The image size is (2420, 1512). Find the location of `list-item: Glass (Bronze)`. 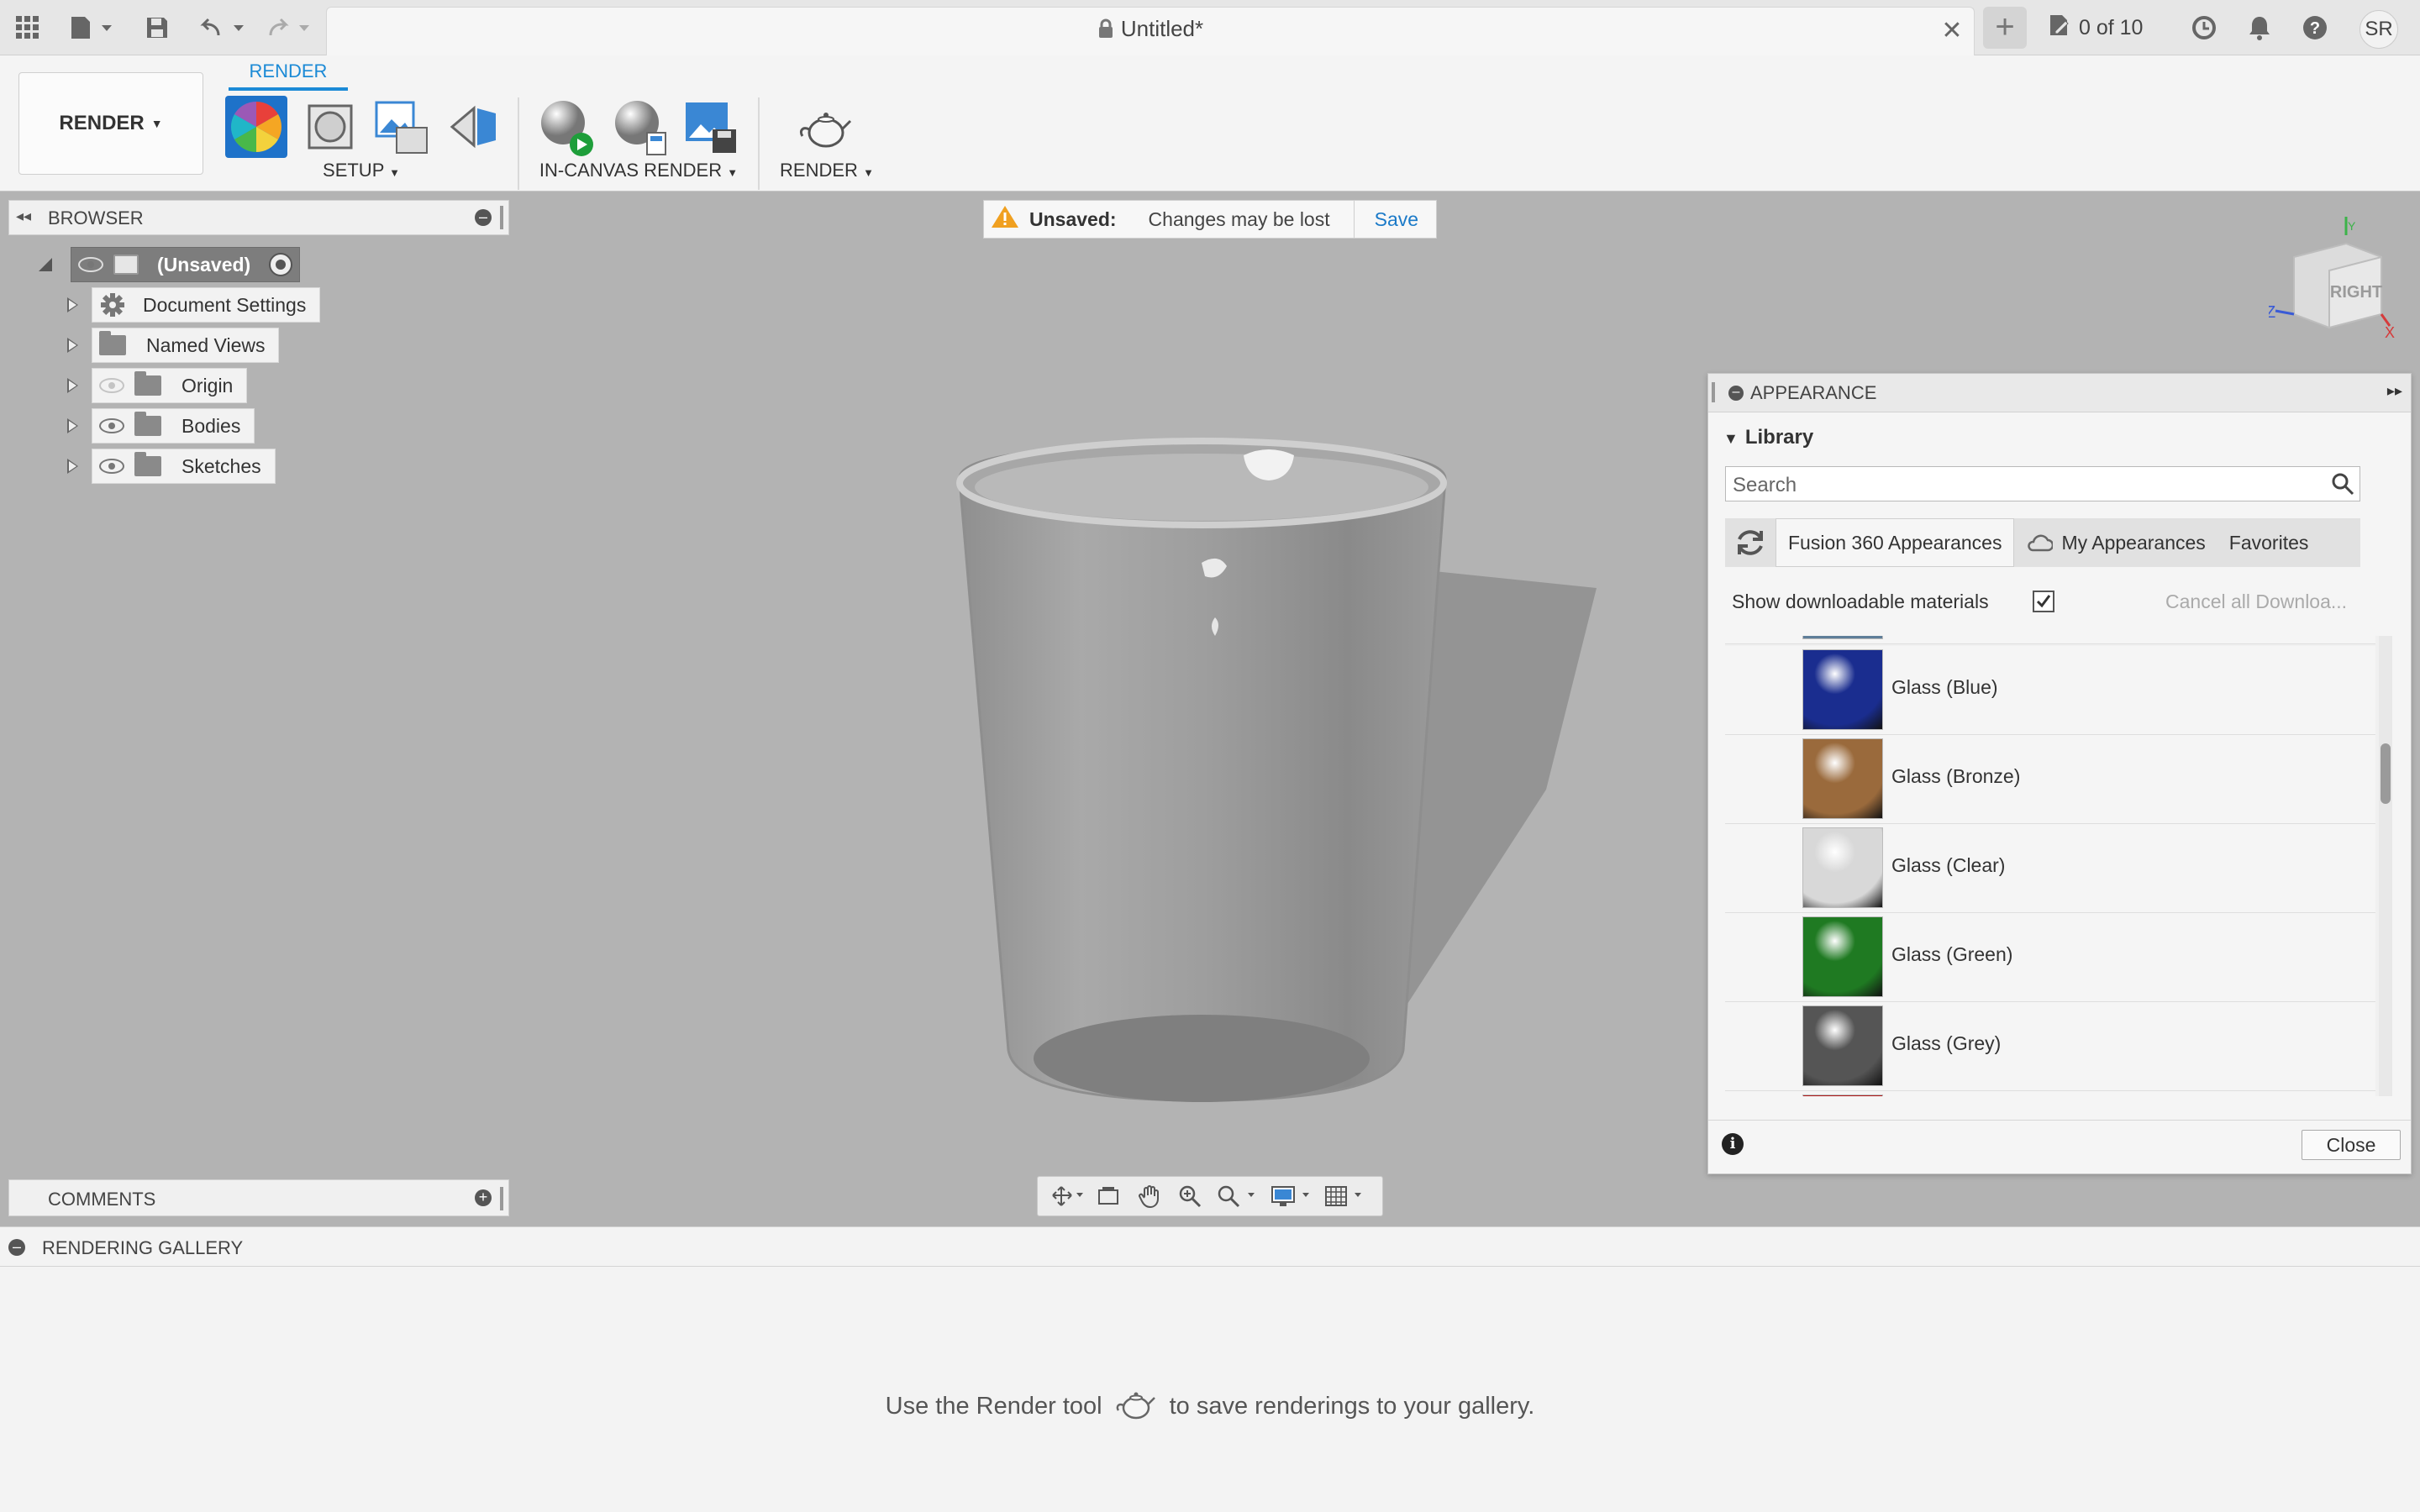

list-item: Glass (Bronze) is located at coordinates (2050, 779).